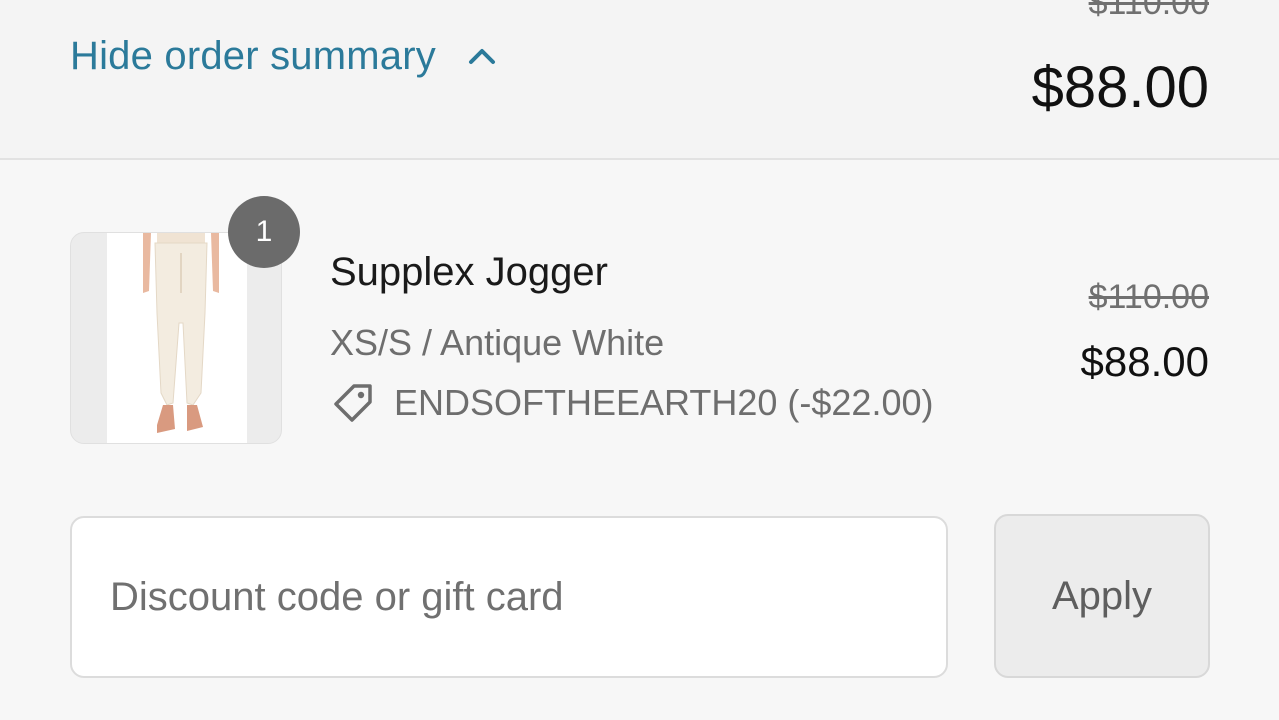  What do you see at coordinates (1120, 87) in the screenshot?
I see `summary-total: $88.00` at bounding box center [1120, 87].